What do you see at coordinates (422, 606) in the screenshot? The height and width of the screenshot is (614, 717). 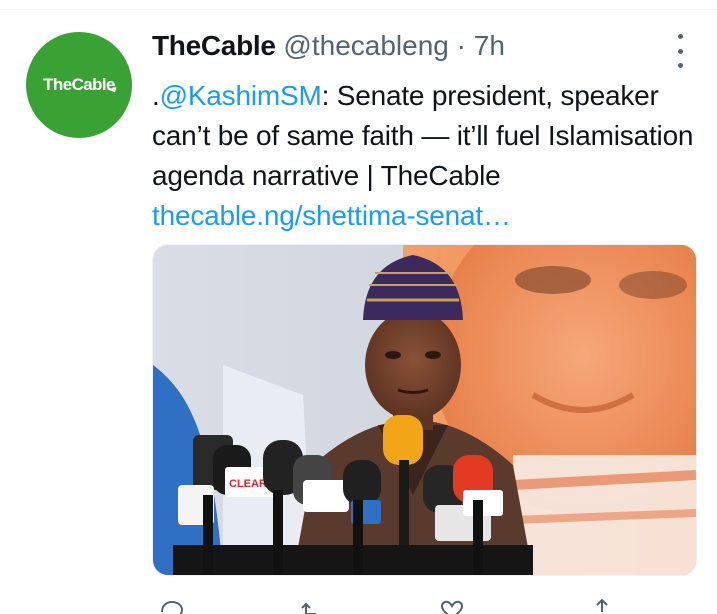 I see `tweet-actions` at bounding box center [422, 606].